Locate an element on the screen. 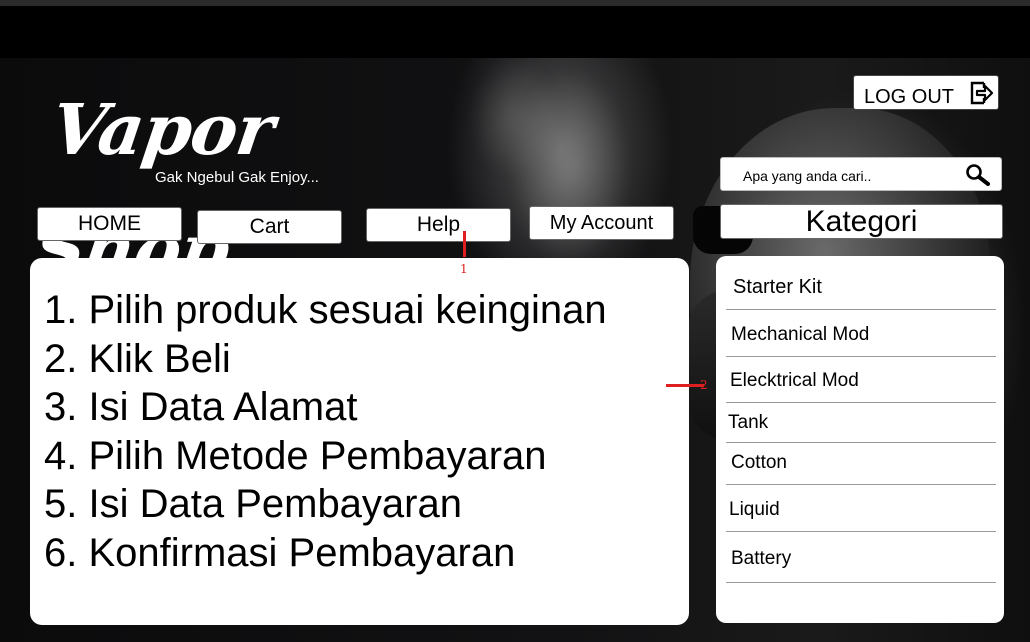  logout-label: LOG OUT is located at coordinates (909, 97).